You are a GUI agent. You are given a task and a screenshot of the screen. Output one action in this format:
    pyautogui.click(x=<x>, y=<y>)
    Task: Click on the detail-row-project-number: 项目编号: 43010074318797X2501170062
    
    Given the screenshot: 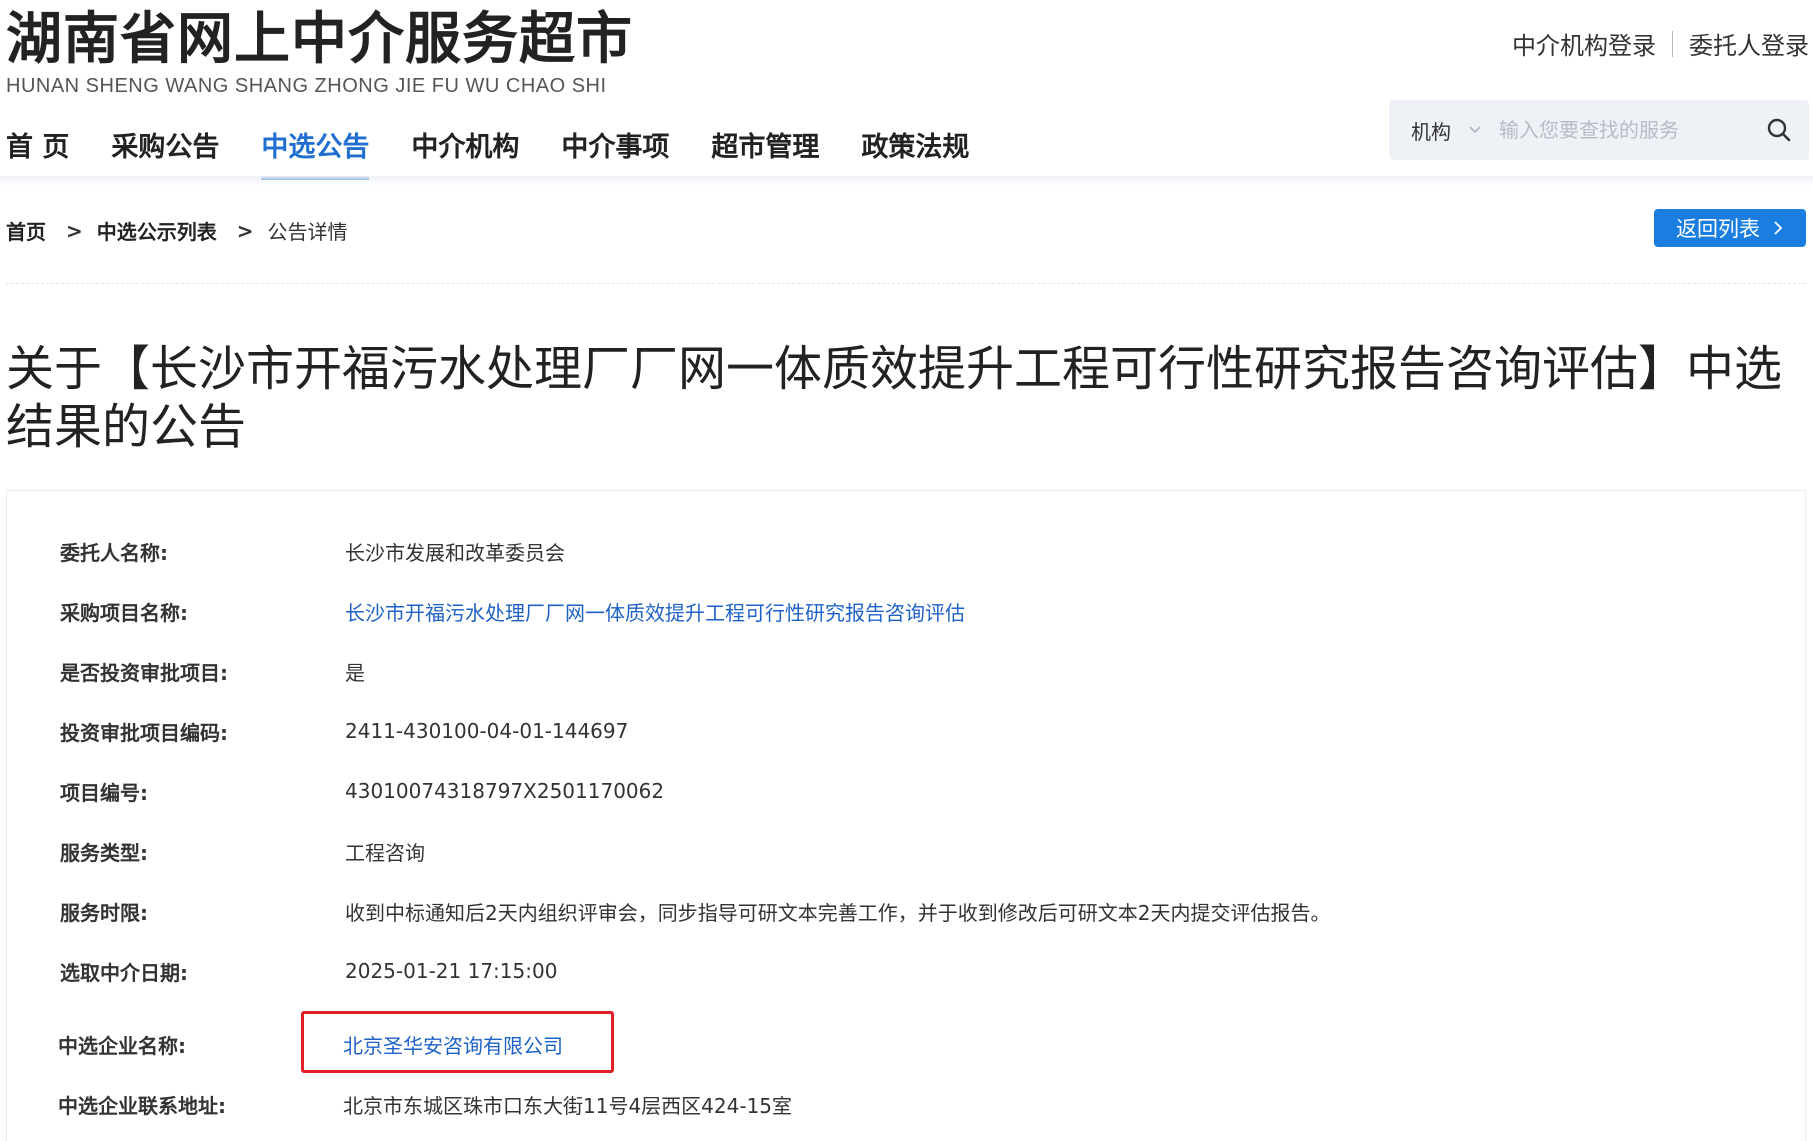 What is the action you would take?
    pyautogui.click(x=362, y=791)
    